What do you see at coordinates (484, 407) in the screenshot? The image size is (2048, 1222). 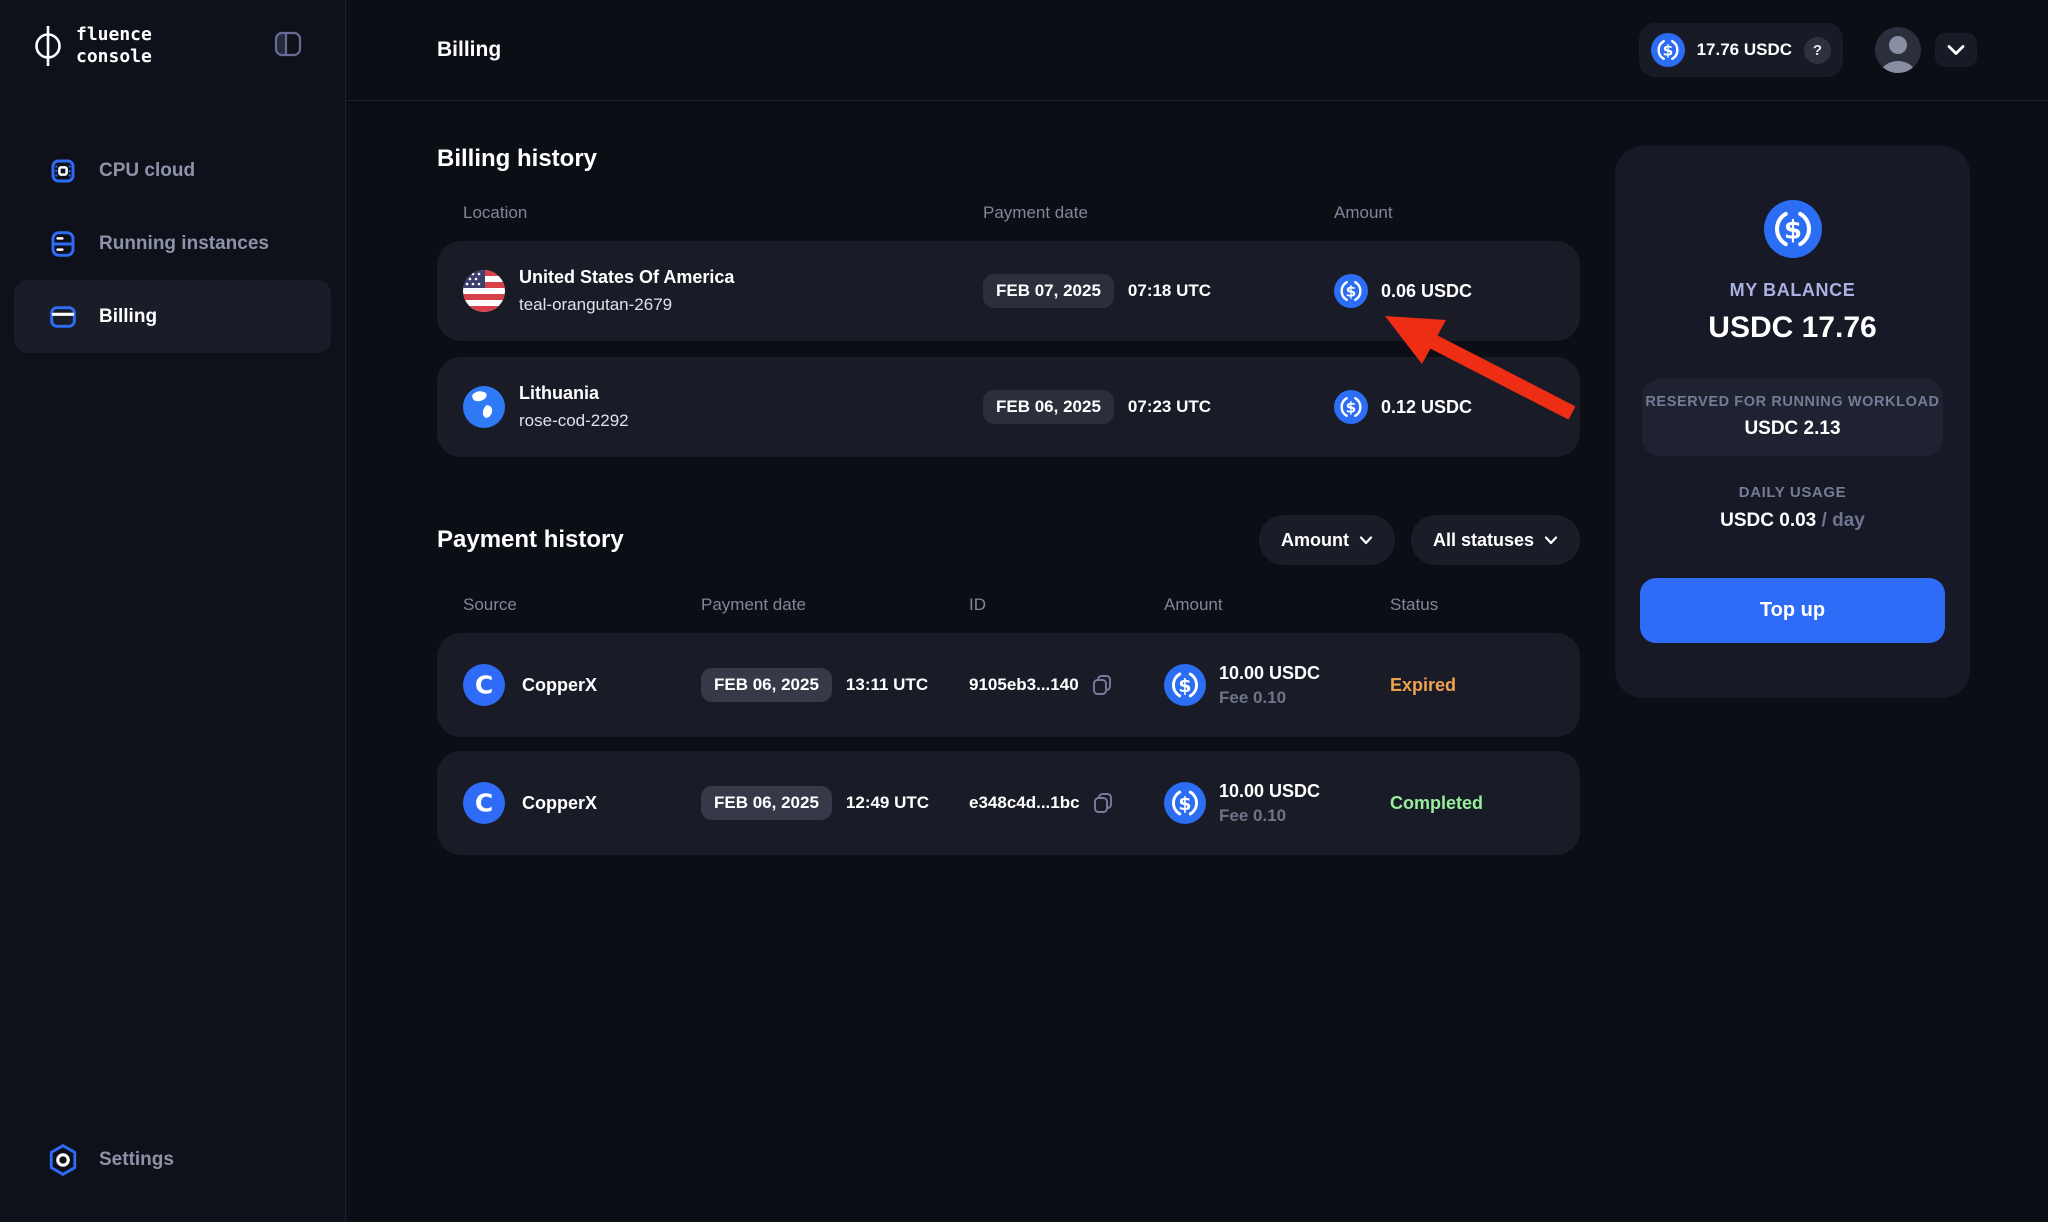 I see `globe-icon` at bounding box center [484, 407].